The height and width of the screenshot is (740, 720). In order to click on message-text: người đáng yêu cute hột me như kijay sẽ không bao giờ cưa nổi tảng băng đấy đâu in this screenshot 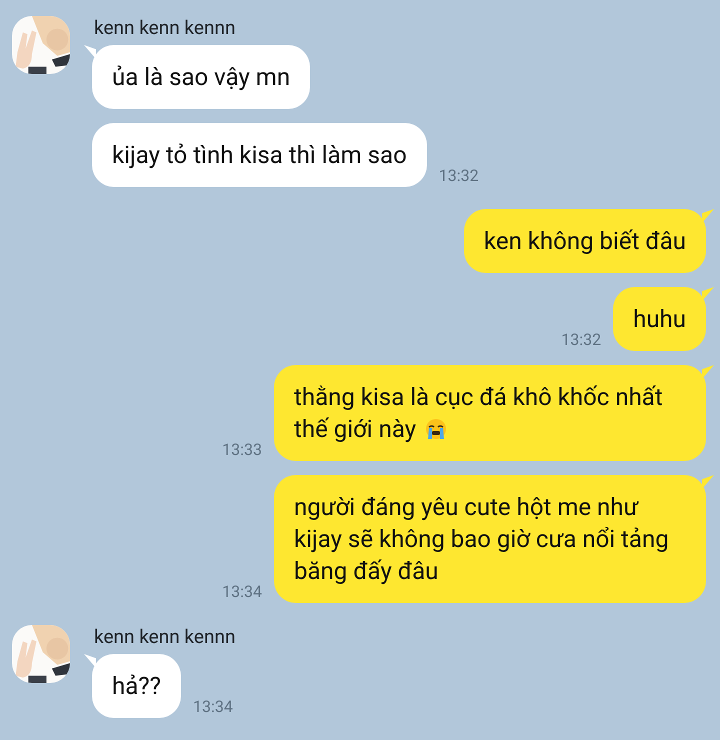, I will do `click(481, 539)`.